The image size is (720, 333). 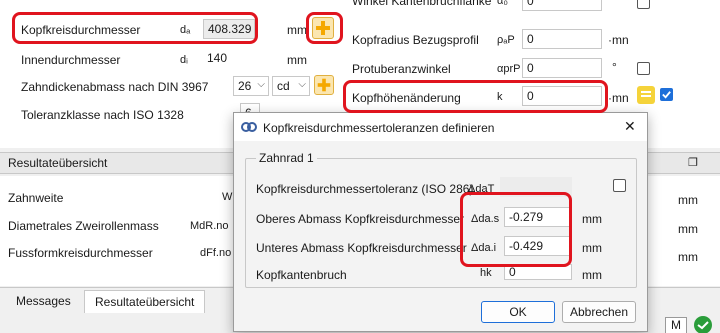 What do you see at coordinates (599, 312) in the screenshot?
I see `cancel-button: Abbrechen` at bounding box center [599, 312].